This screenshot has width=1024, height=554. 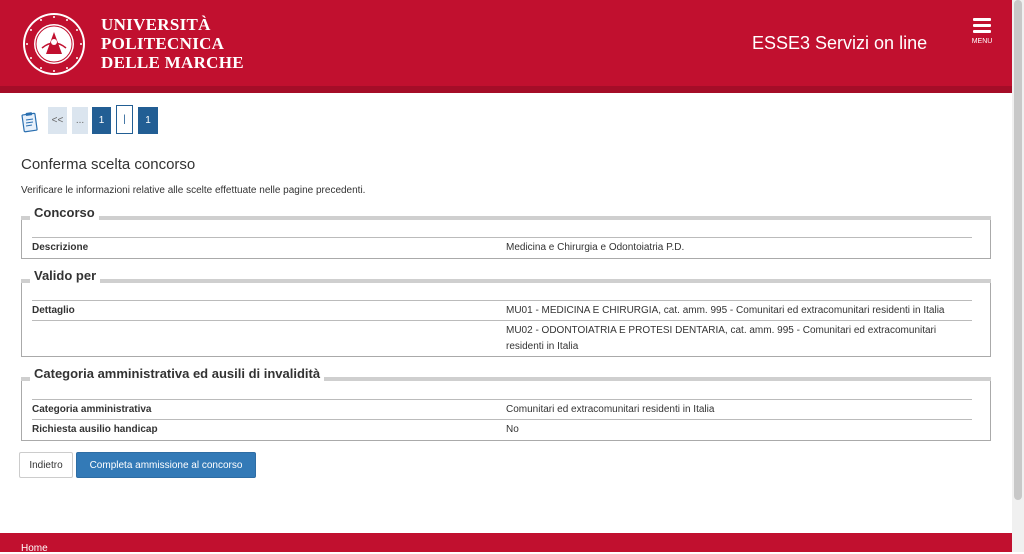 What do you see at coordinates (163, 43) in the screenshot?
I see `university-name-line: POLITECNICA` at bounding box center [163, 43].